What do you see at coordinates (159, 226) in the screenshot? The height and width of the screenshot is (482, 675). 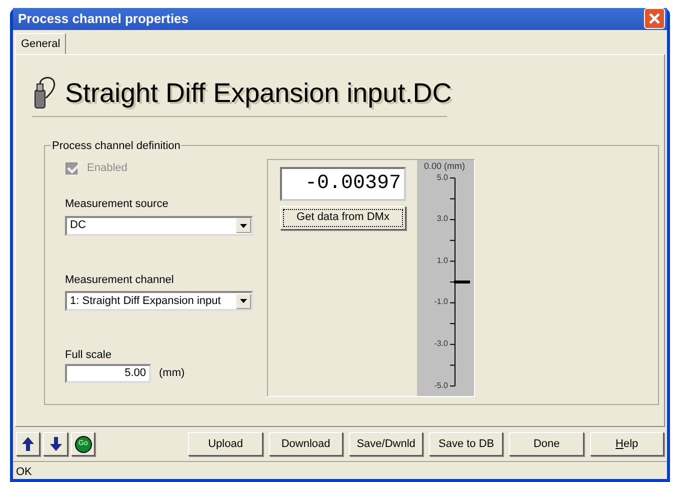 I see `measurement-source-dropdown: DC` at bounding box center [159, 226].